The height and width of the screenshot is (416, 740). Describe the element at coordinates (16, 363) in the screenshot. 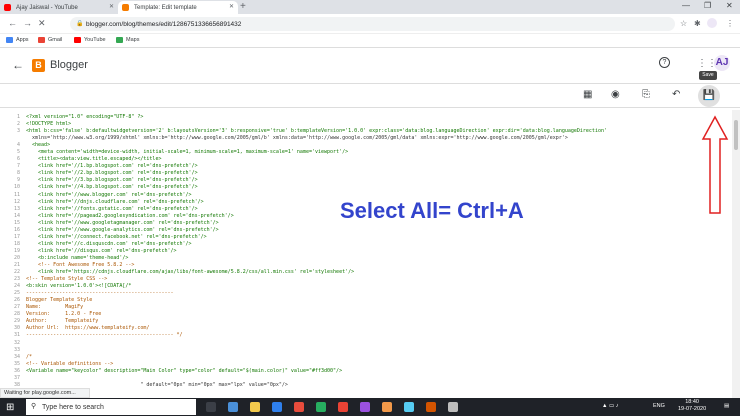

I see `line-number: 35` at that location.